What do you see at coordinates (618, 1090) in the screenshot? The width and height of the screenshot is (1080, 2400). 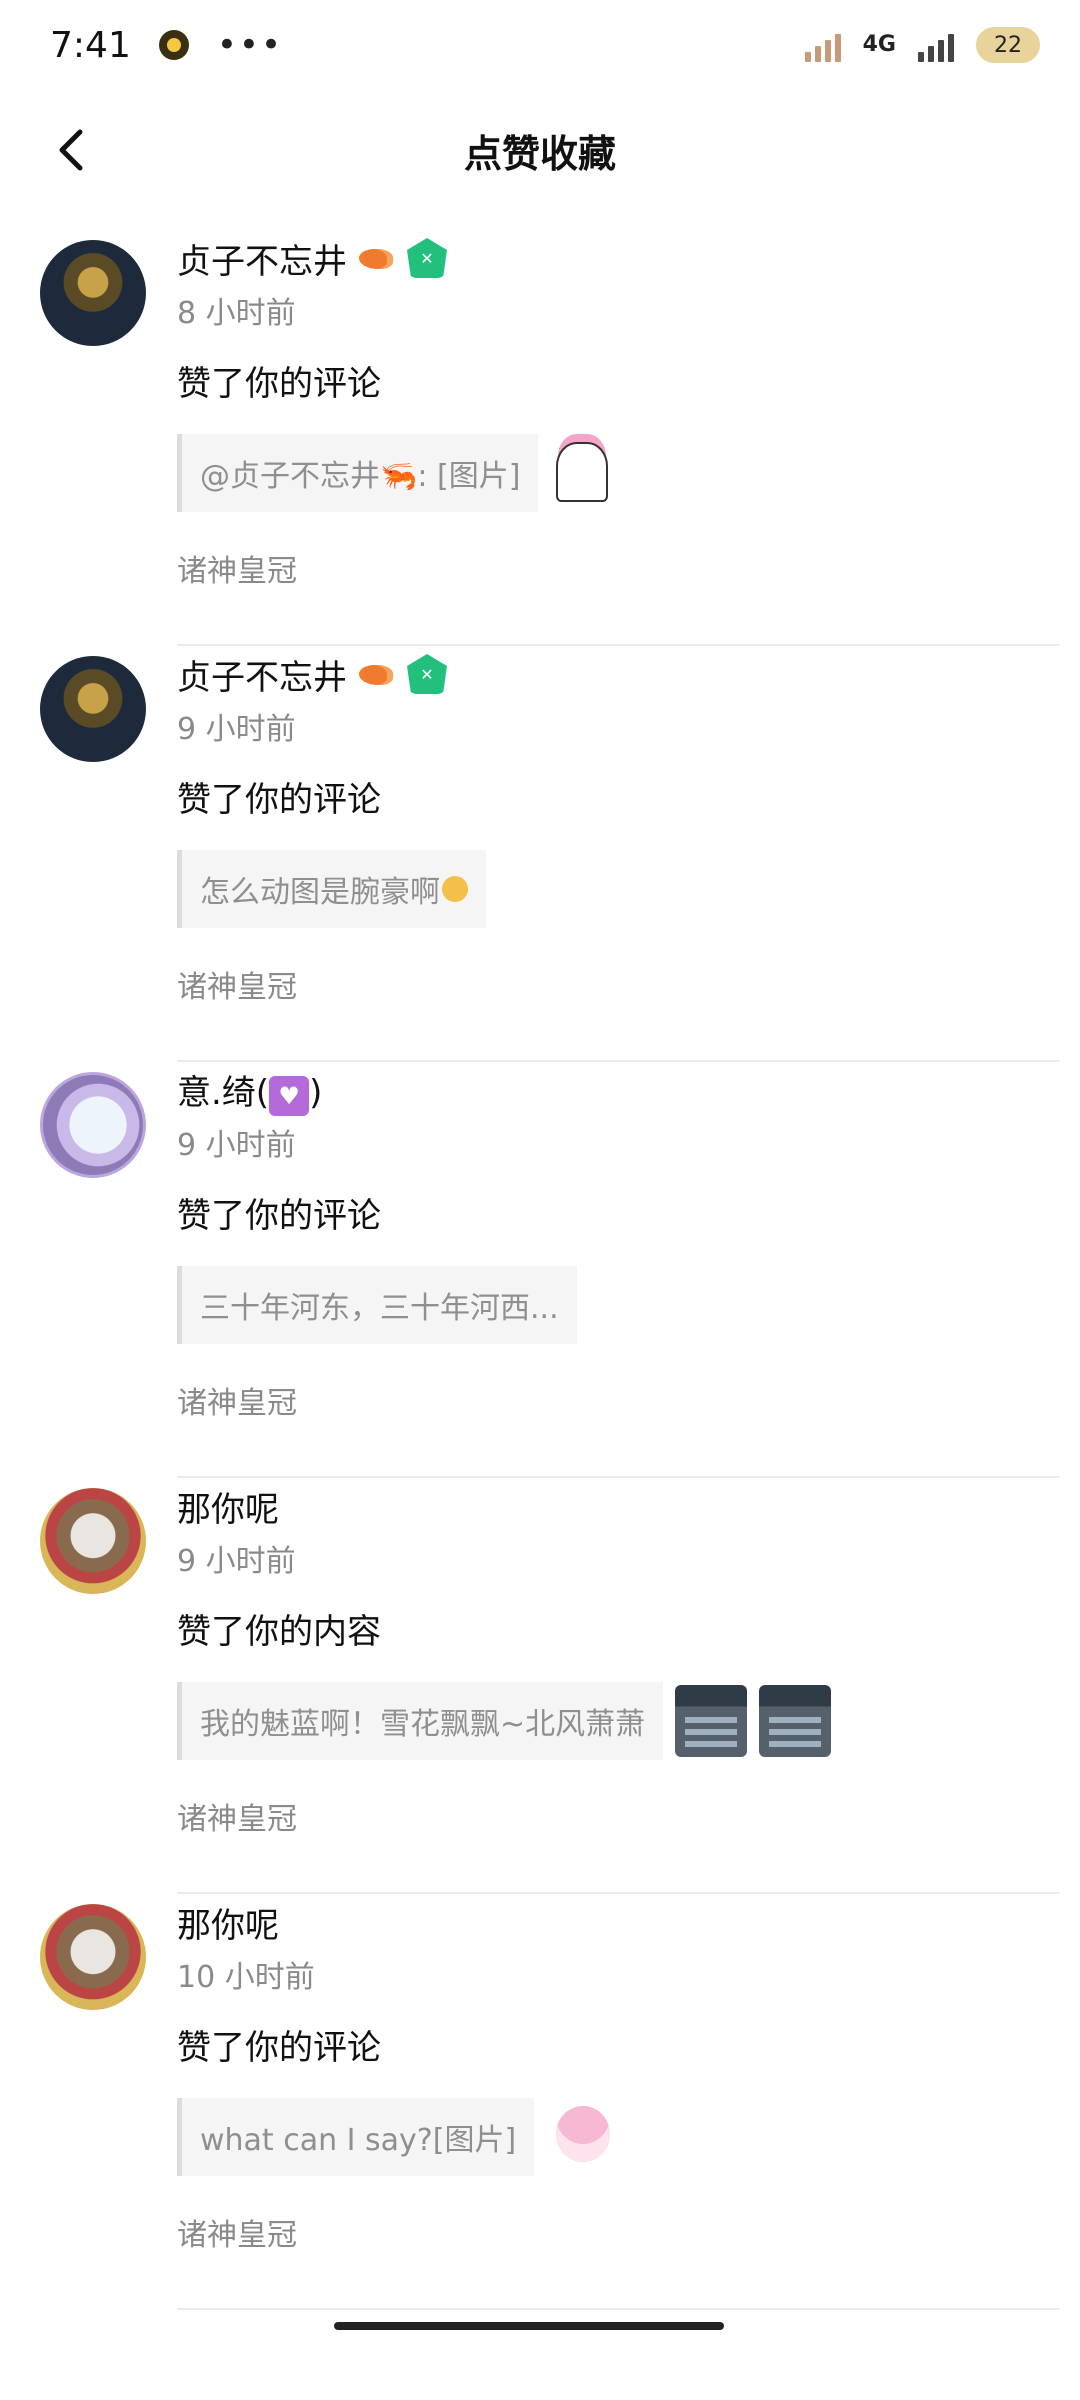 I see `name-row: 意.绮(♥)` at bounding box center [618, 1090].